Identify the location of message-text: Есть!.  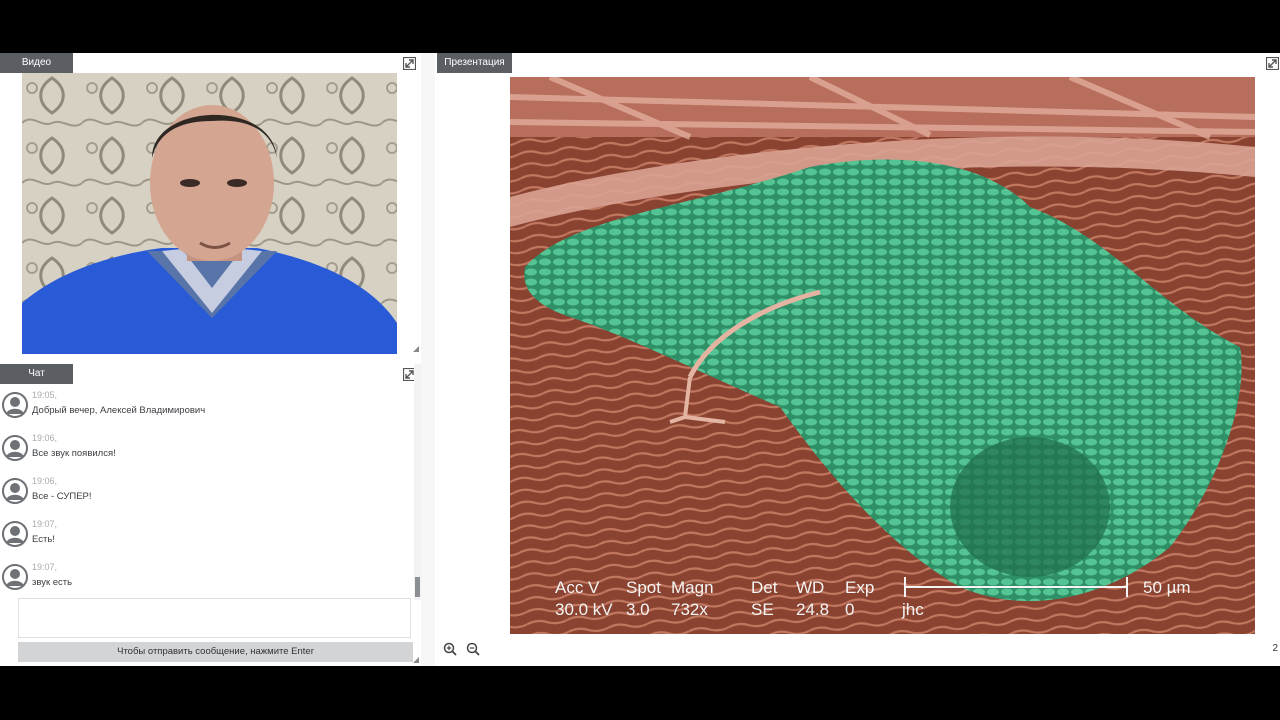
(43, 539).